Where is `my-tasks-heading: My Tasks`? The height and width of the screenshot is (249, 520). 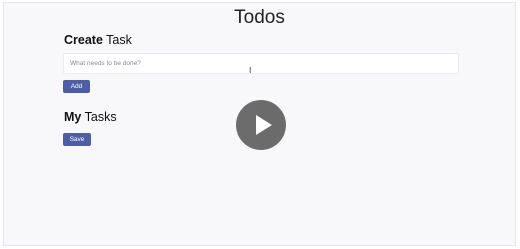
my-tasks-heading: My Tasks is located at coordinates (90, 117).